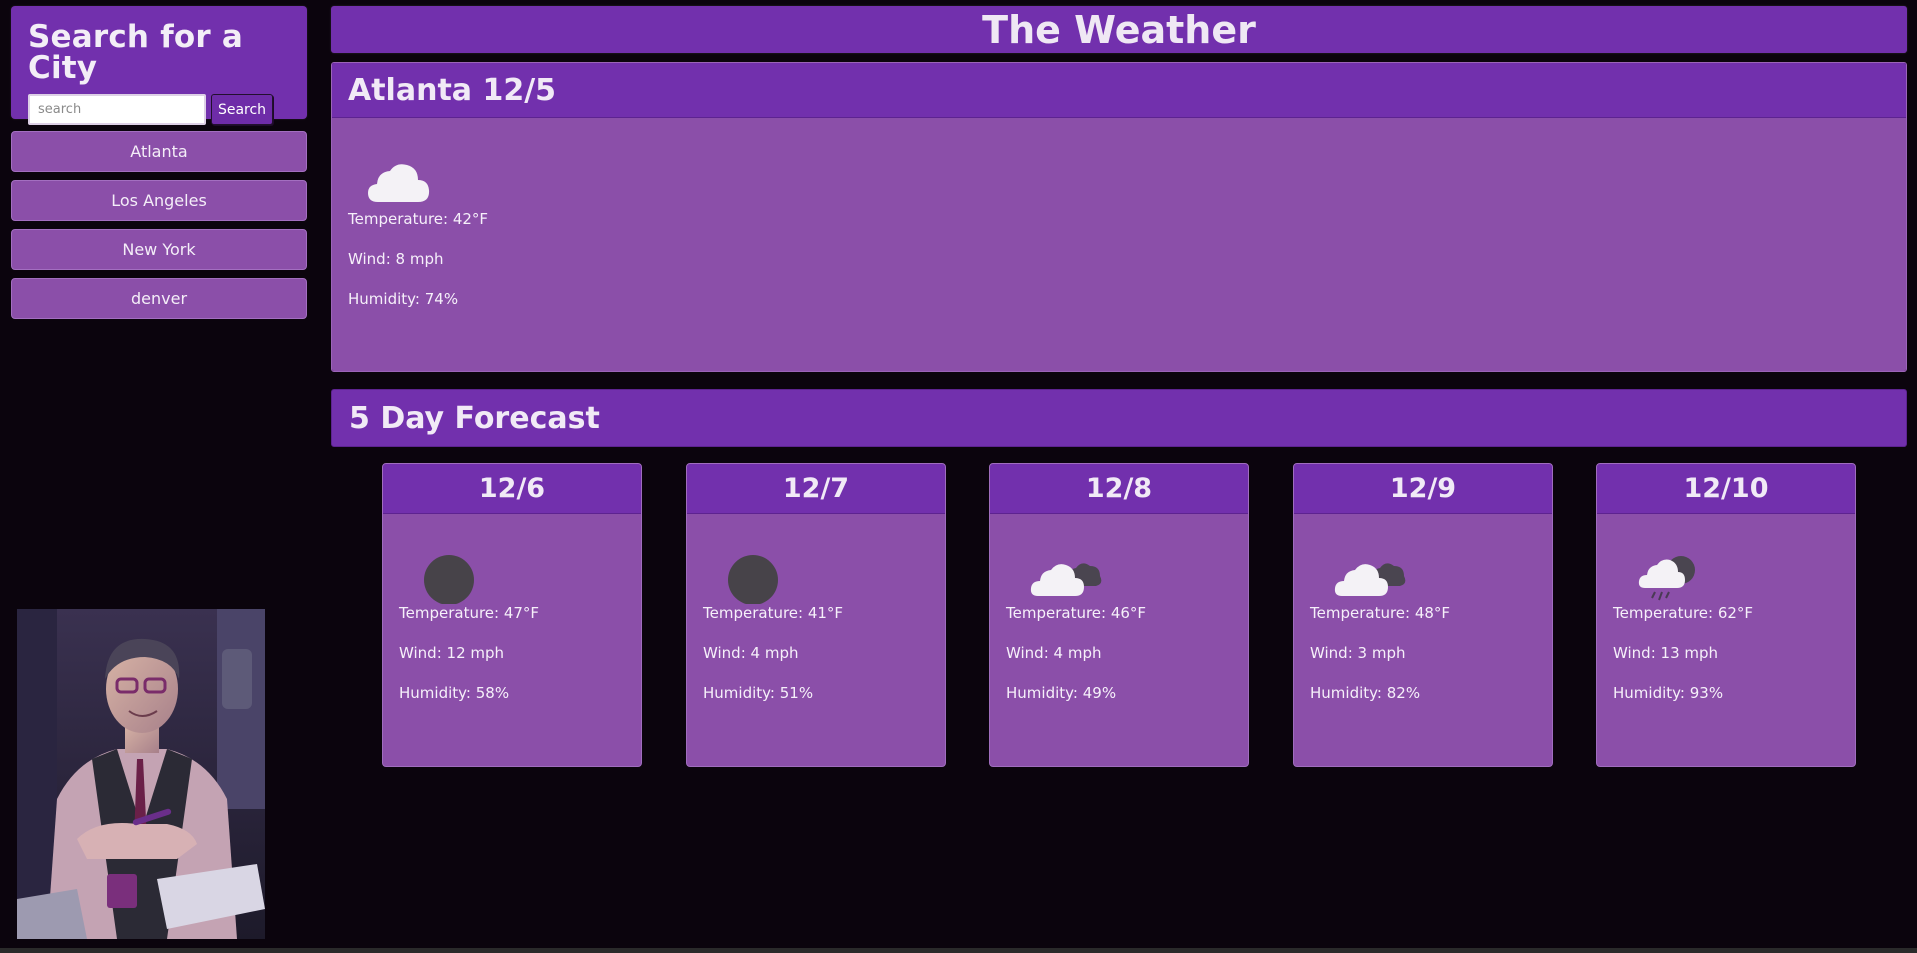  Describe the element at coordinates (1119, 29) in the screenshot. I see `page-title: The Weather` at that location.